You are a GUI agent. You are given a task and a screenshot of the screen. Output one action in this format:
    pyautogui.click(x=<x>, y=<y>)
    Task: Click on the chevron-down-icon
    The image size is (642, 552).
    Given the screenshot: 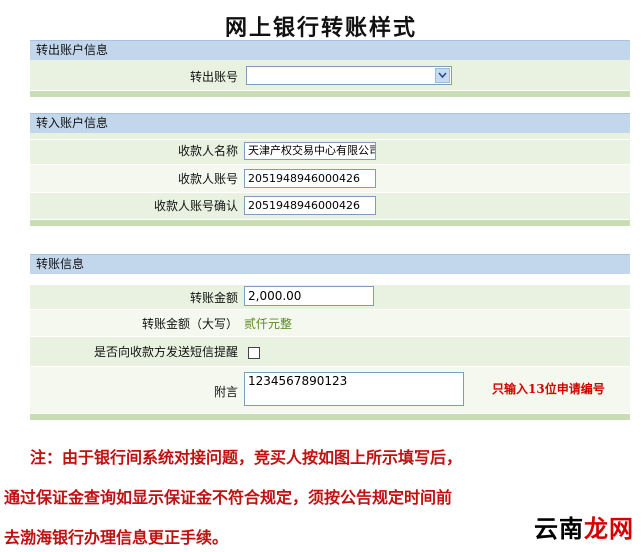 What is the action you would take?
    pyautogui.click(x=442, y=75)
    